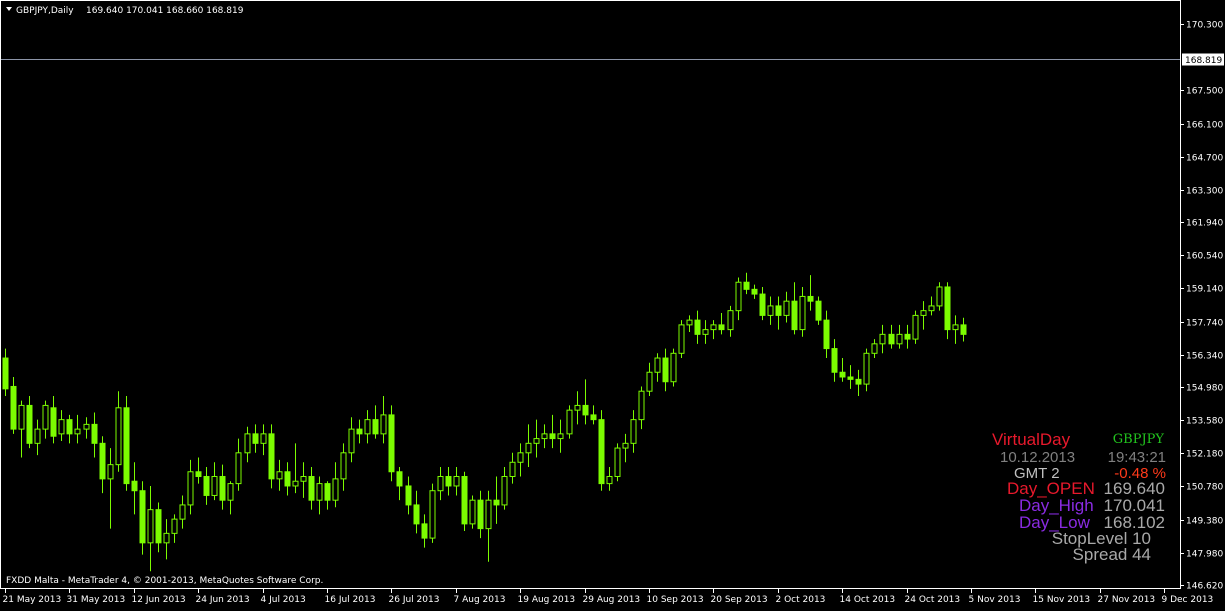  I want to click on x-tick-label: 16 Jul 2013, so click(350, 600).